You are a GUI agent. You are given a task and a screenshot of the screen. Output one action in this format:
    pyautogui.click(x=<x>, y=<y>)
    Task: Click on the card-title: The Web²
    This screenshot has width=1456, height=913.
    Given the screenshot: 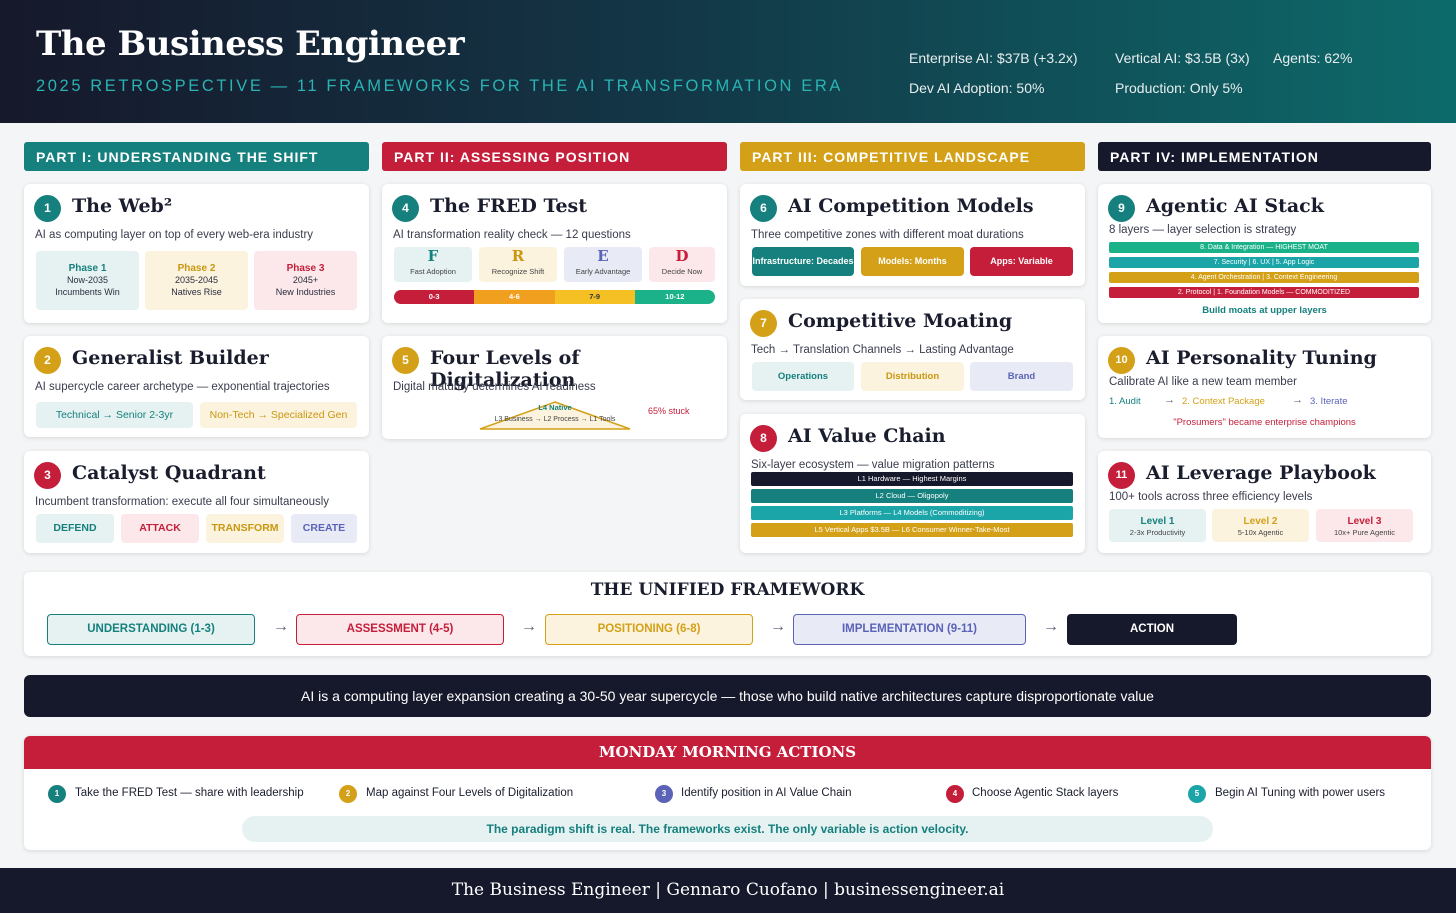 What is the action you would take?
    pyautogui.click(x=122, y=206)
    